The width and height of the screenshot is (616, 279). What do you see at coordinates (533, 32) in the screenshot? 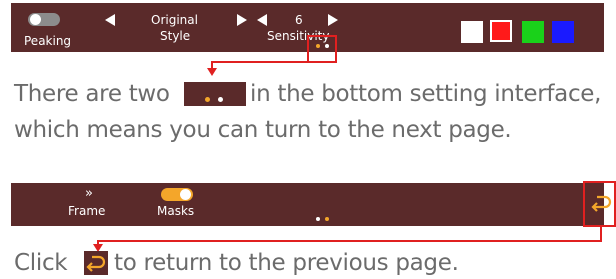
I see `color-swatch-green` at bounding box center [533, 32].